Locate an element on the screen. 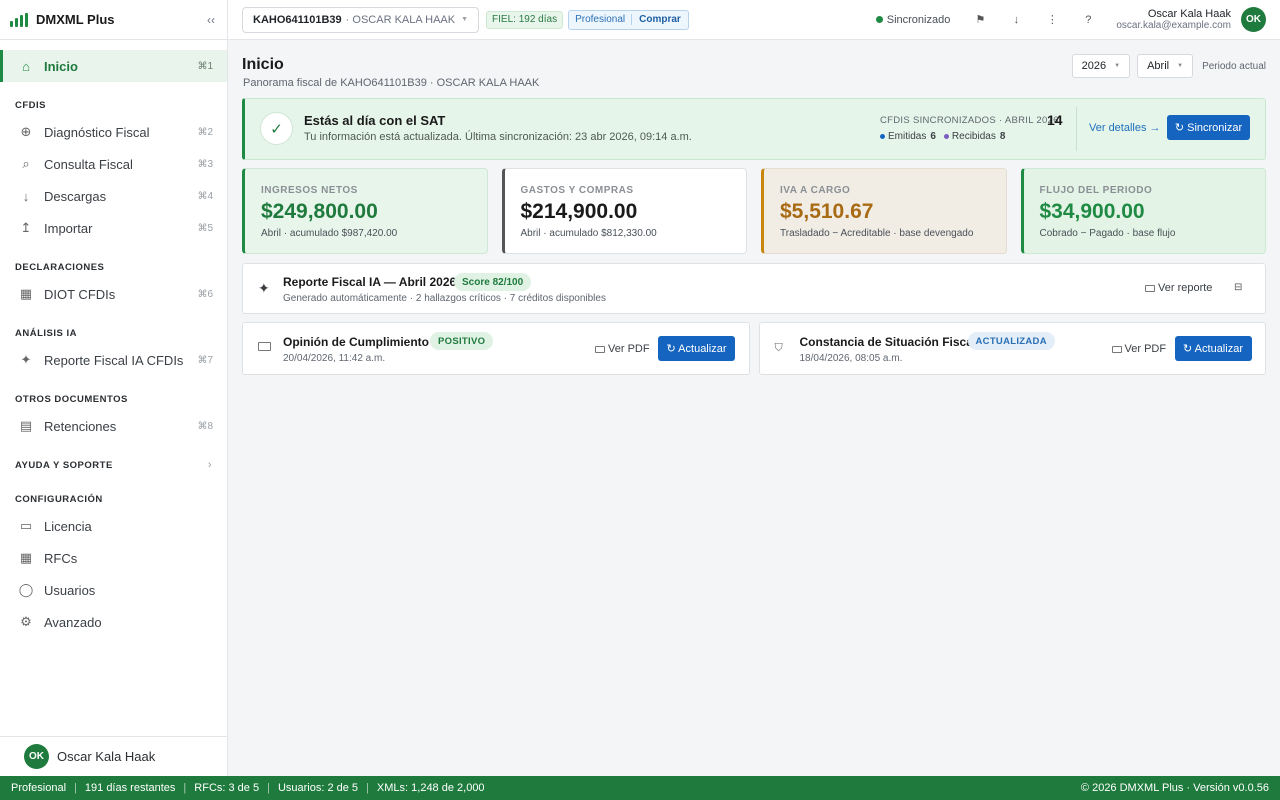 The width and height of the screenshot is (1280, 800). sidebar-section-config: CONFIGURACIÓN is located at coordinates (113, 499).